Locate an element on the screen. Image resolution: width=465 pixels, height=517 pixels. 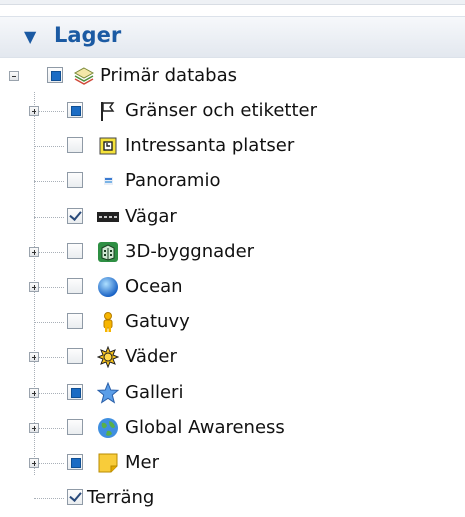
flags-icon is located at coordinates (108, 111).